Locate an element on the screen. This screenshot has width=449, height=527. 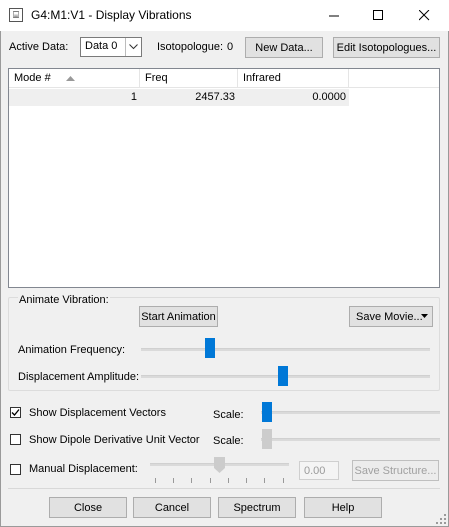
app-icon: ⌸ is located at coordinates (16, 15).